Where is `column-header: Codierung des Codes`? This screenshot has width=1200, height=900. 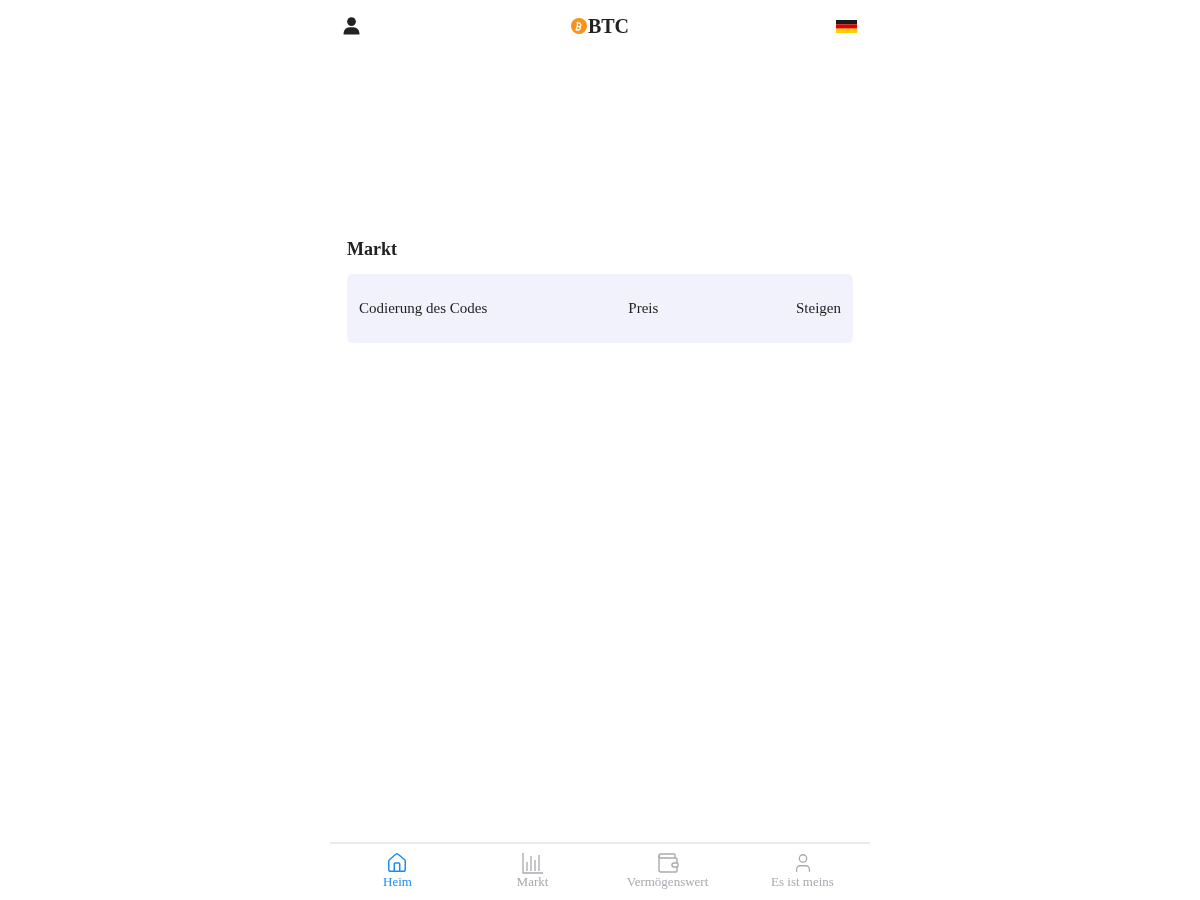
column-header: Codierung des Codes is located at coordinates (423, 308).